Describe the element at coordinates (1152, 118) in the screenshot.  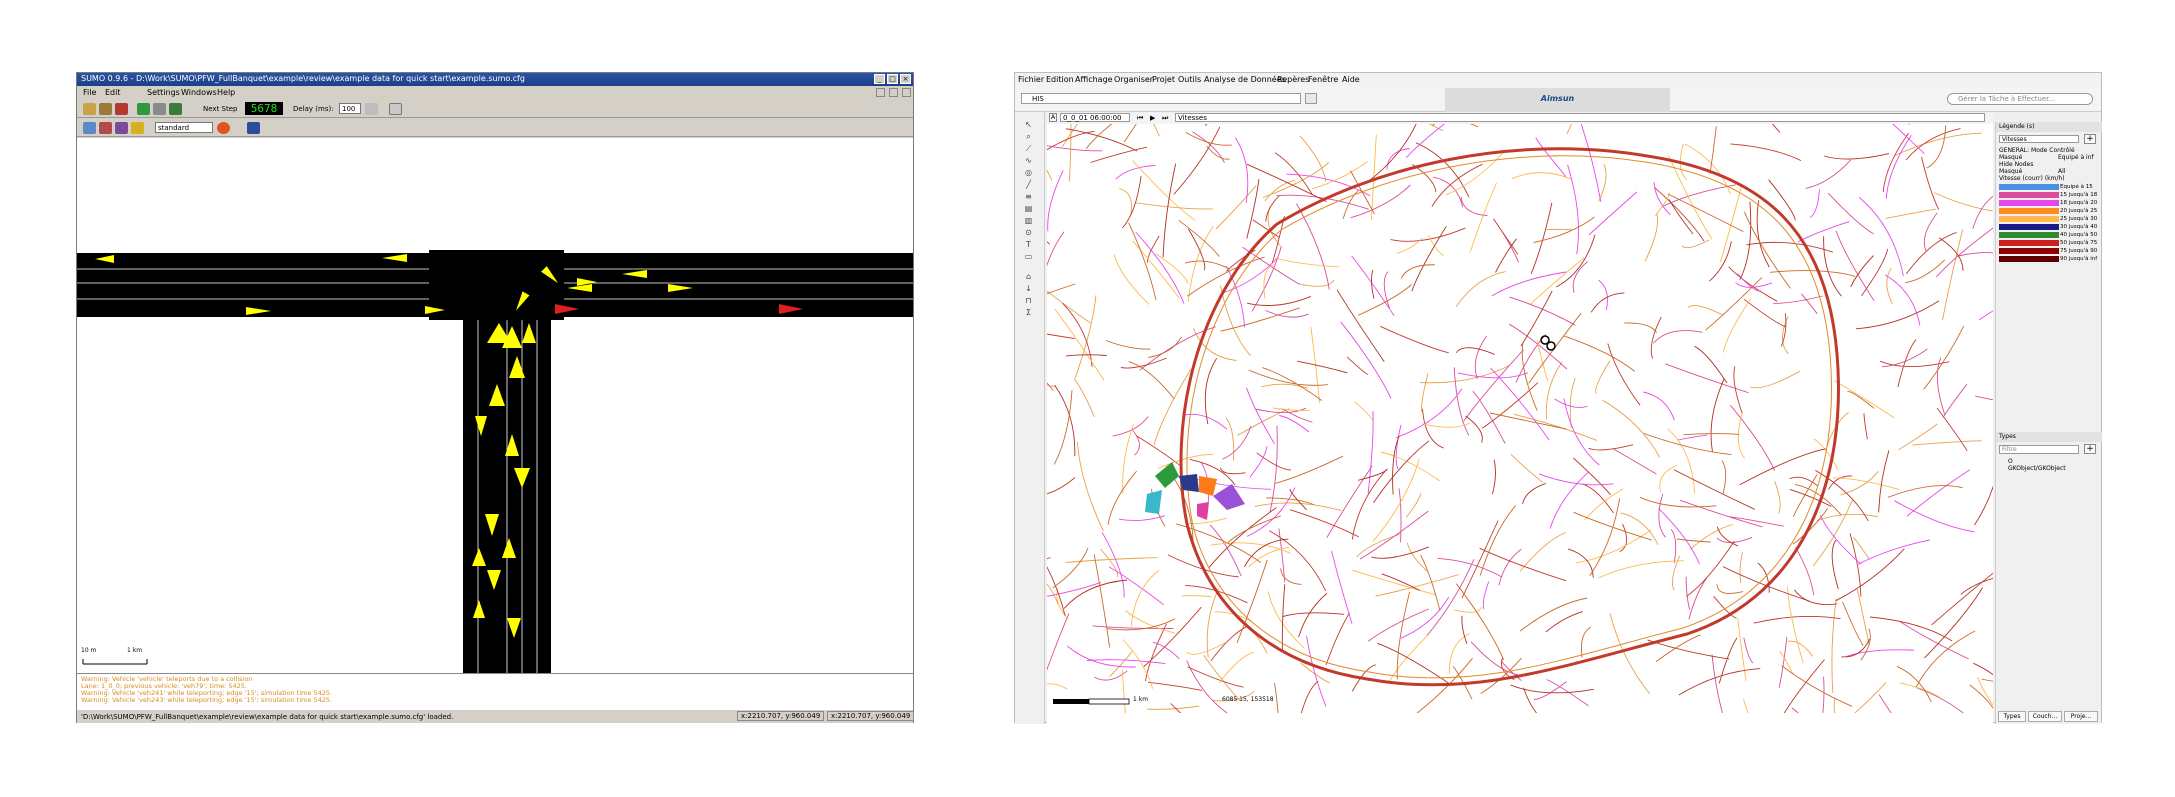
I see `play-icon: ▶` at that location.